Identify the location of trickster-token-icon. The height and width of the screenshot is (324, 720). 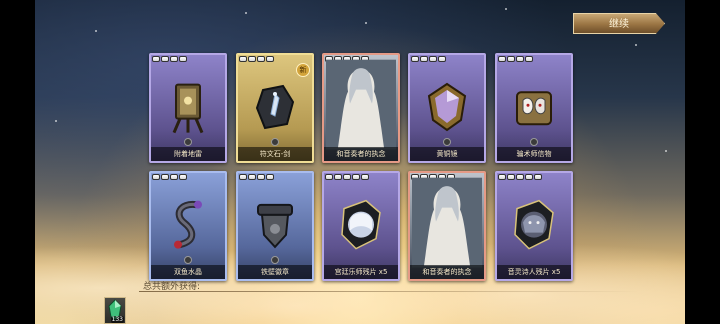
(534, 108).